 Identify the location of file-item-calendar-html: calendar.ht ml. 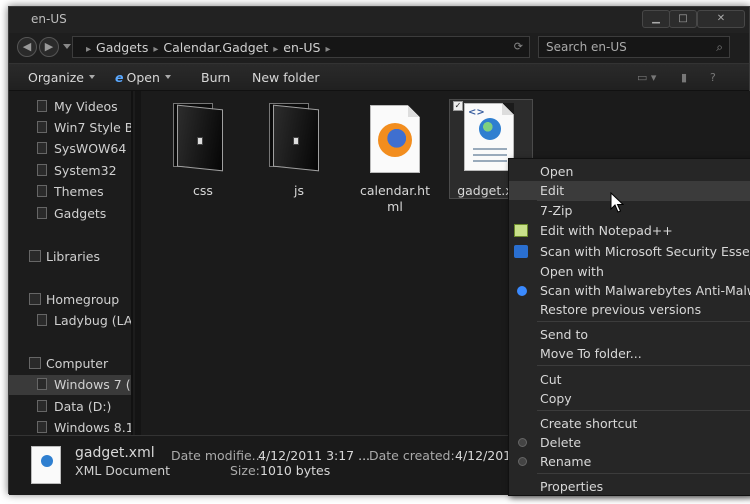
(395, 162).